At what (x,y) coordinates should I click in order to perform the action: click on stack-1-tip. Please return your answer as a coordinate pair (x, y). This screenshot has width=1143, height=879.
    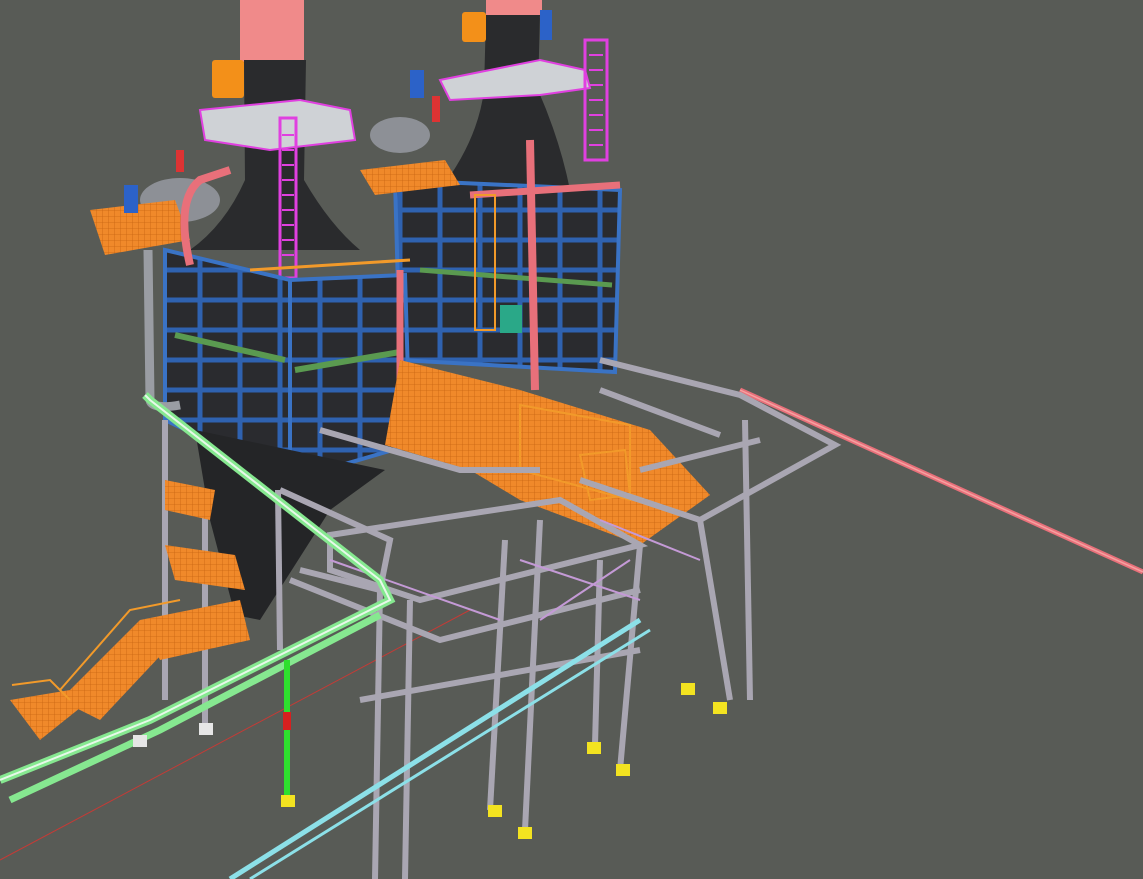
    Looking at the image, I should click on (272, 31).